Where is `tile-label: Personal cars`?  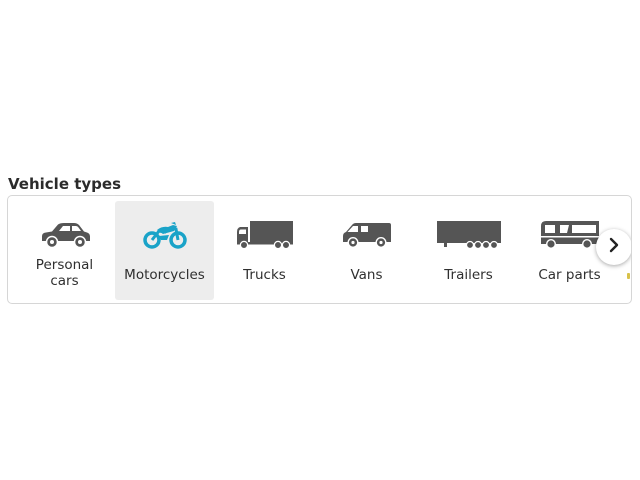
tile-label: Personal cars is located at coordinates (64, 273).